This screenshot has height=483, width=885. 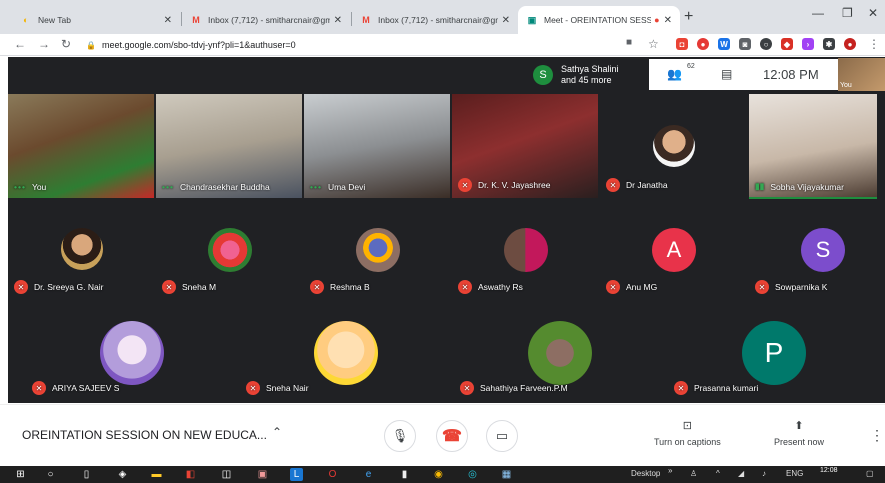 I want to click on extension-pocket-icon: ◘, so click(x=682, y=44).